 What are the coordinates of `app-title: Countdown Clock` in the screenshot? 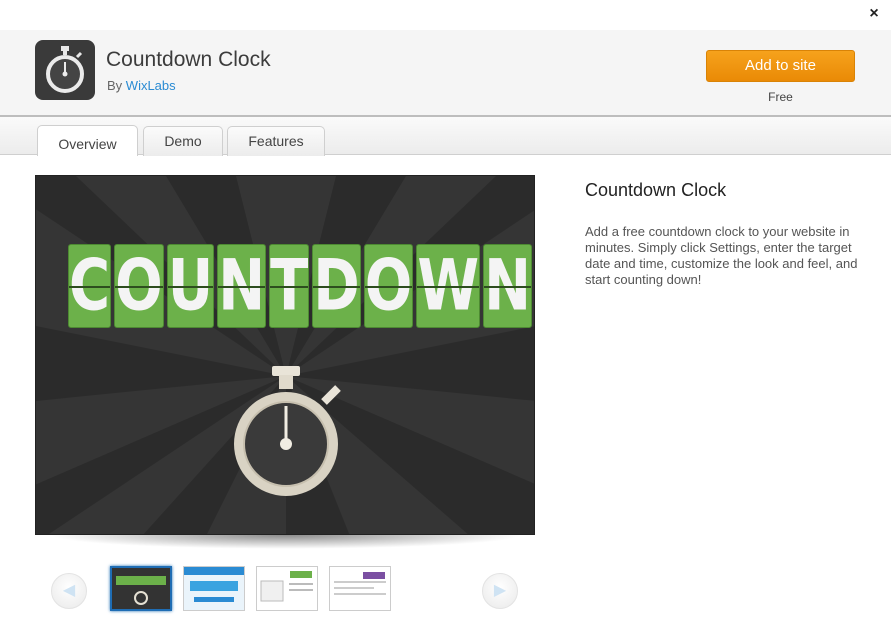 It's located at (188, 59).